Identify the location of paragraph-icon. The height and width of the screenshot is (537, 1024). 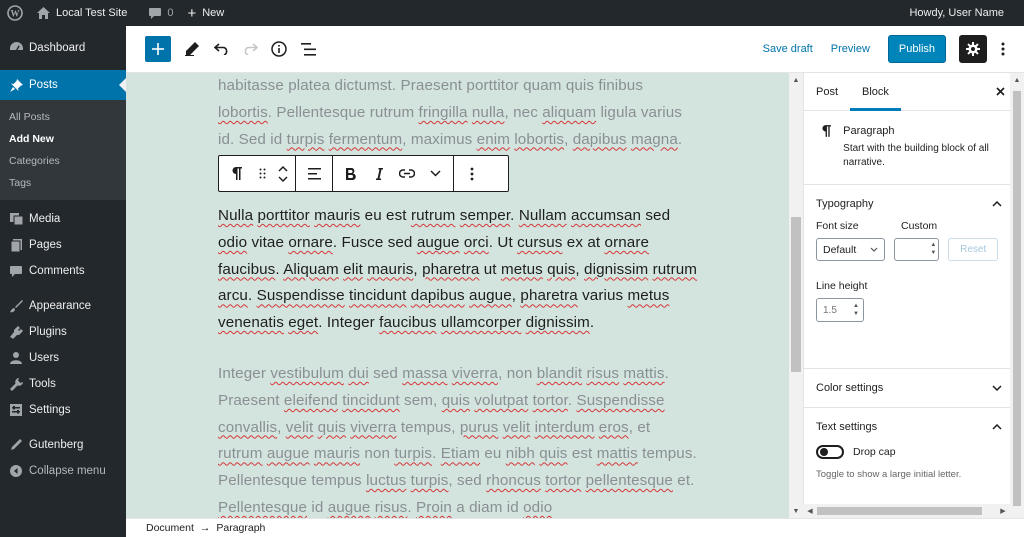
(237, 174).